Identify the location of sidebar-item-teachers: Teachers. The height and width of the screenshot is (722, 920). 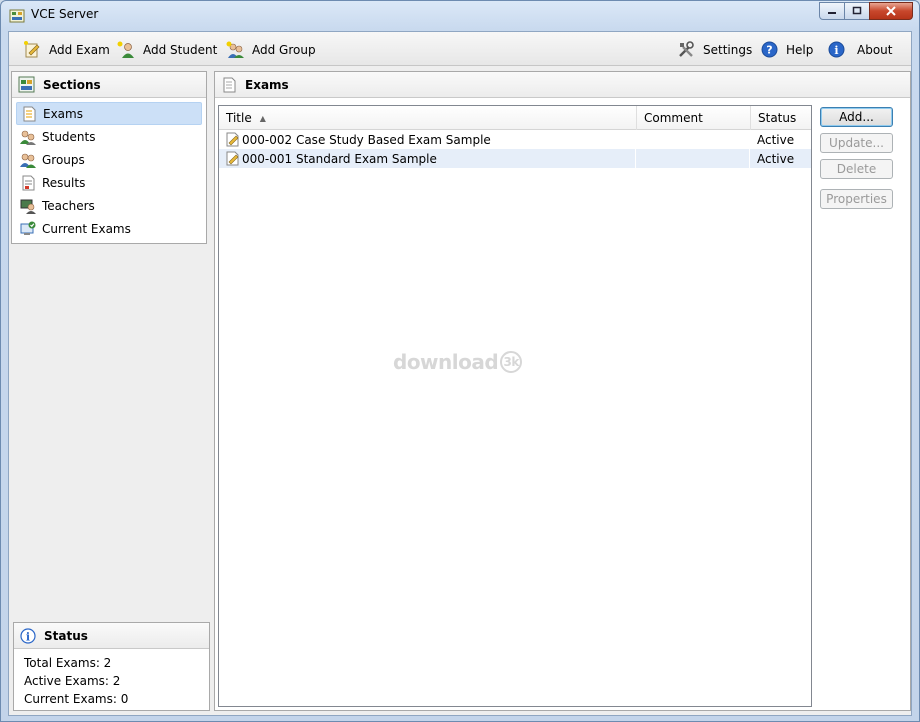
(109, 205).